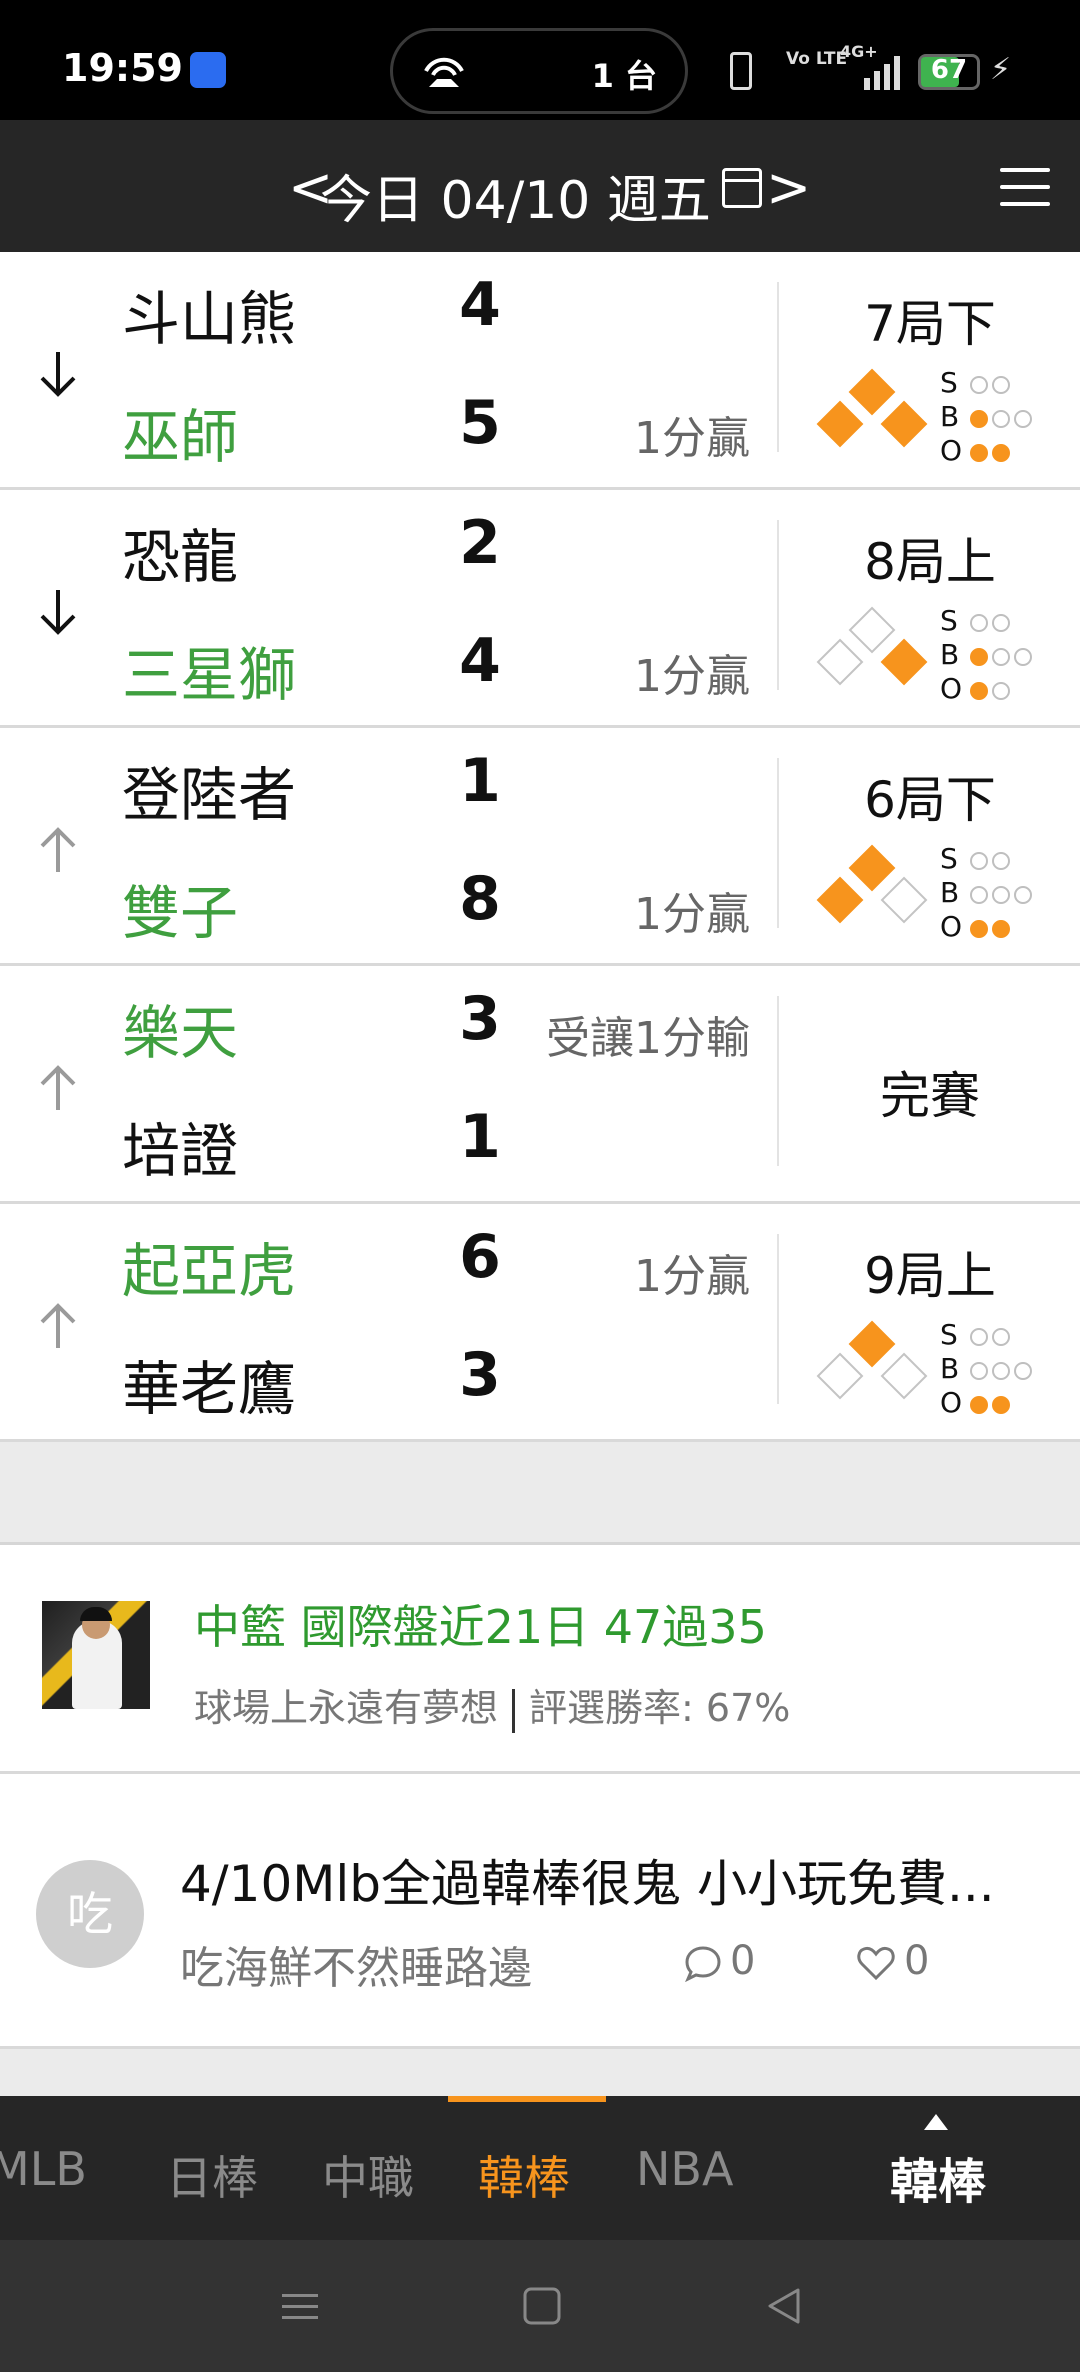 The image size is (1080, 2372). What do you see at coordinates (122, 68) in the screenshot?
I see `status-time: 19:59` at bounding box center [122, 68].